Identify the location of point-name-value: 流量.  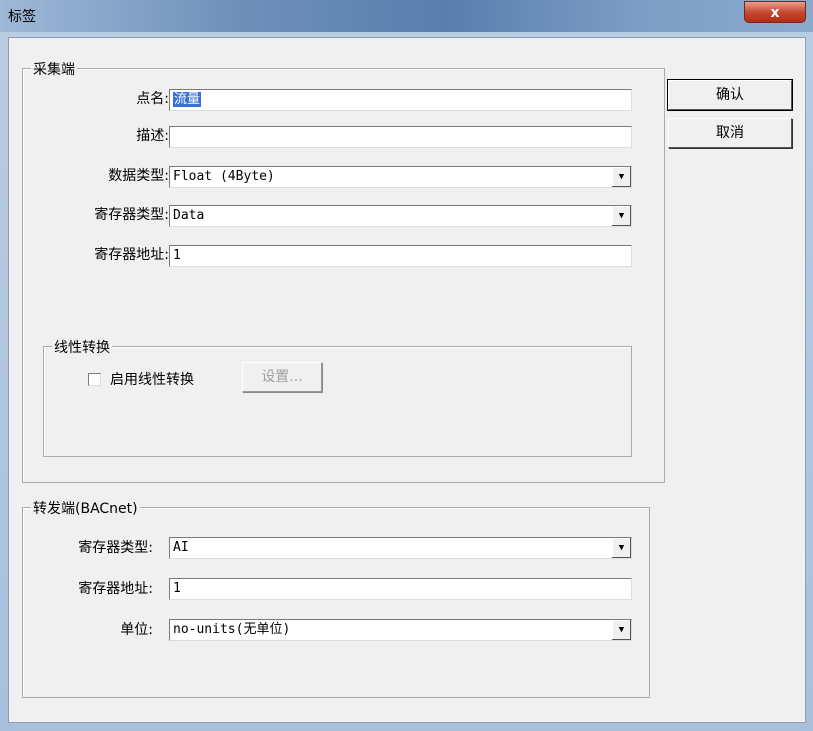
(187, 99).